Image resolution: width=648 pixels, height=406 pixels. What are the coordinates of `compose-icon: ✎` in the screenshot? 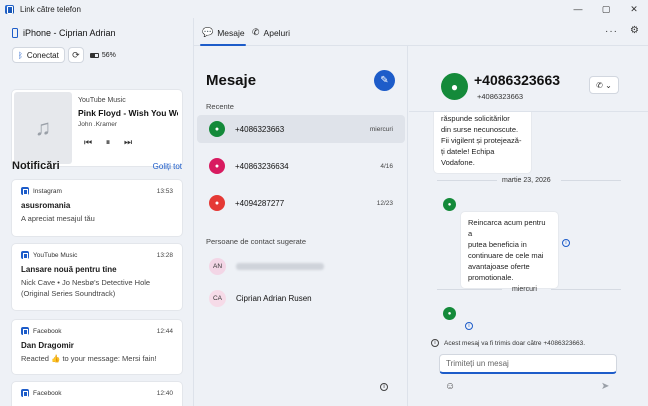 It's located at (384, 80).